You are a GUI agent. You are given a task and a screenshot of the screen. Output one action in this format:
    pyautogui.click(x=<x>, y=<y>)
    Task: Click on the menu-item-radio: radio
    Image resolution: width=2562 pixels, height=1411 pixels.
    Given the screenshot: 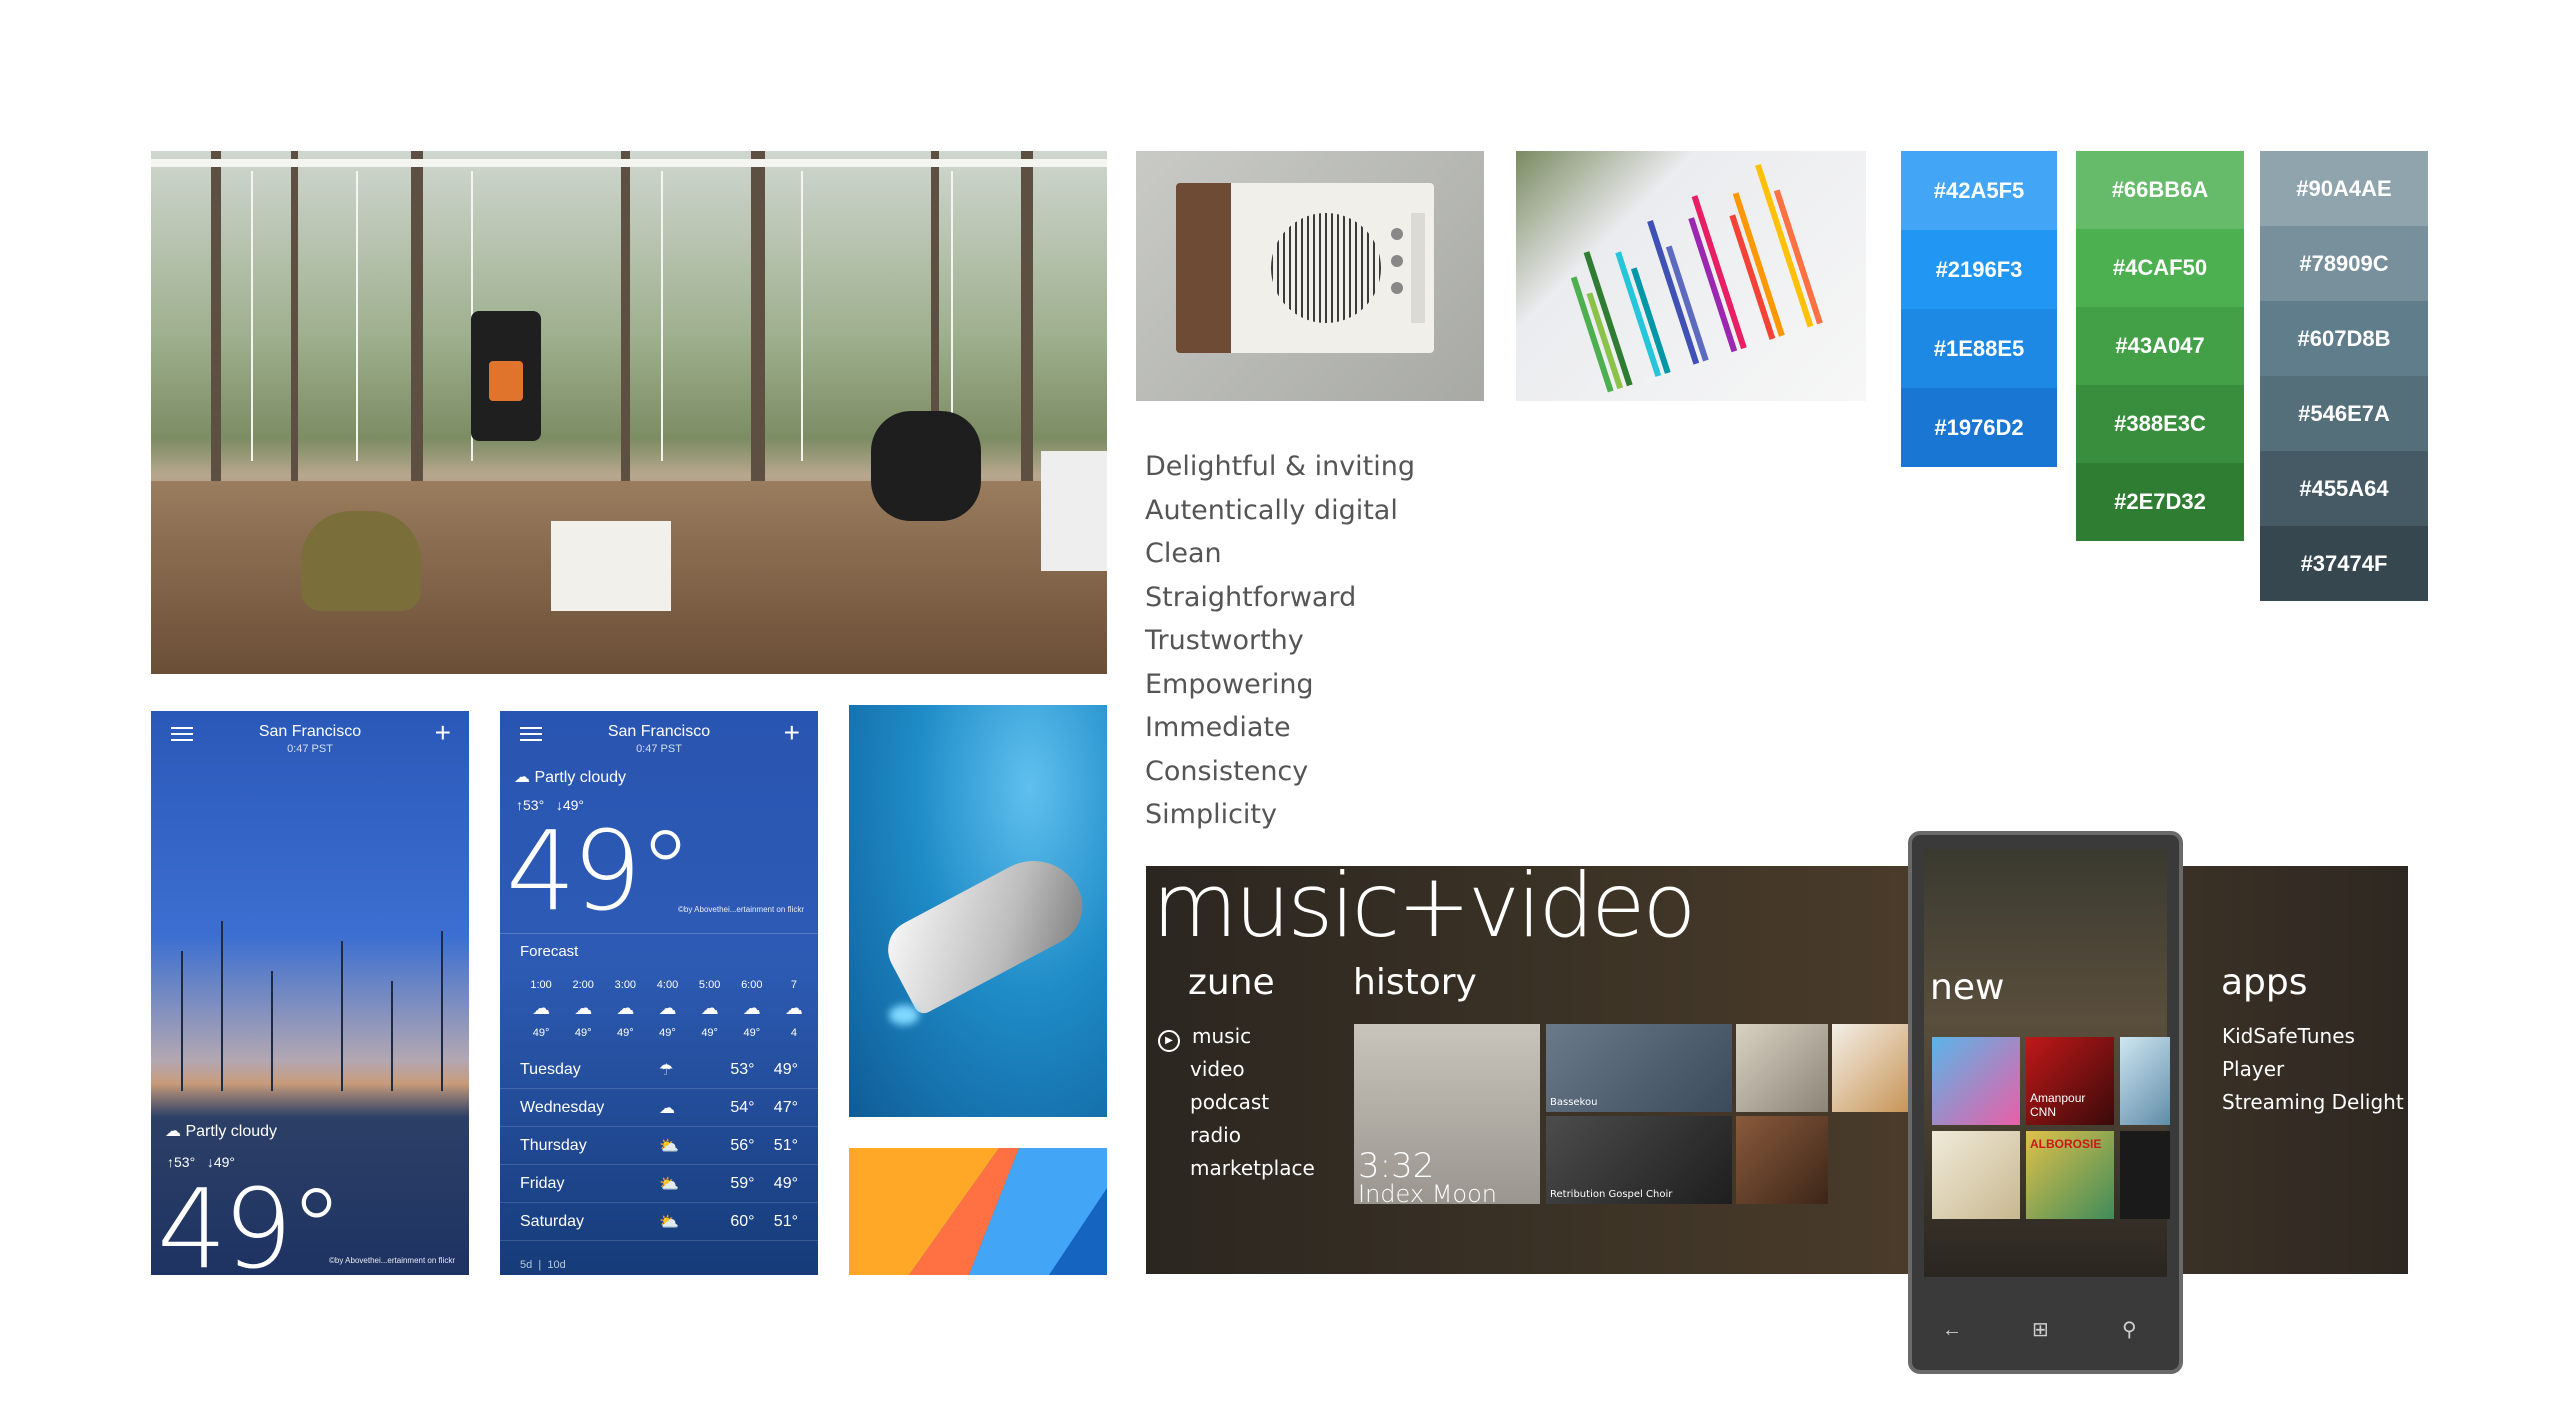 What is the action you would take?
    pyautogui.click(x=1252, y=1135)
    